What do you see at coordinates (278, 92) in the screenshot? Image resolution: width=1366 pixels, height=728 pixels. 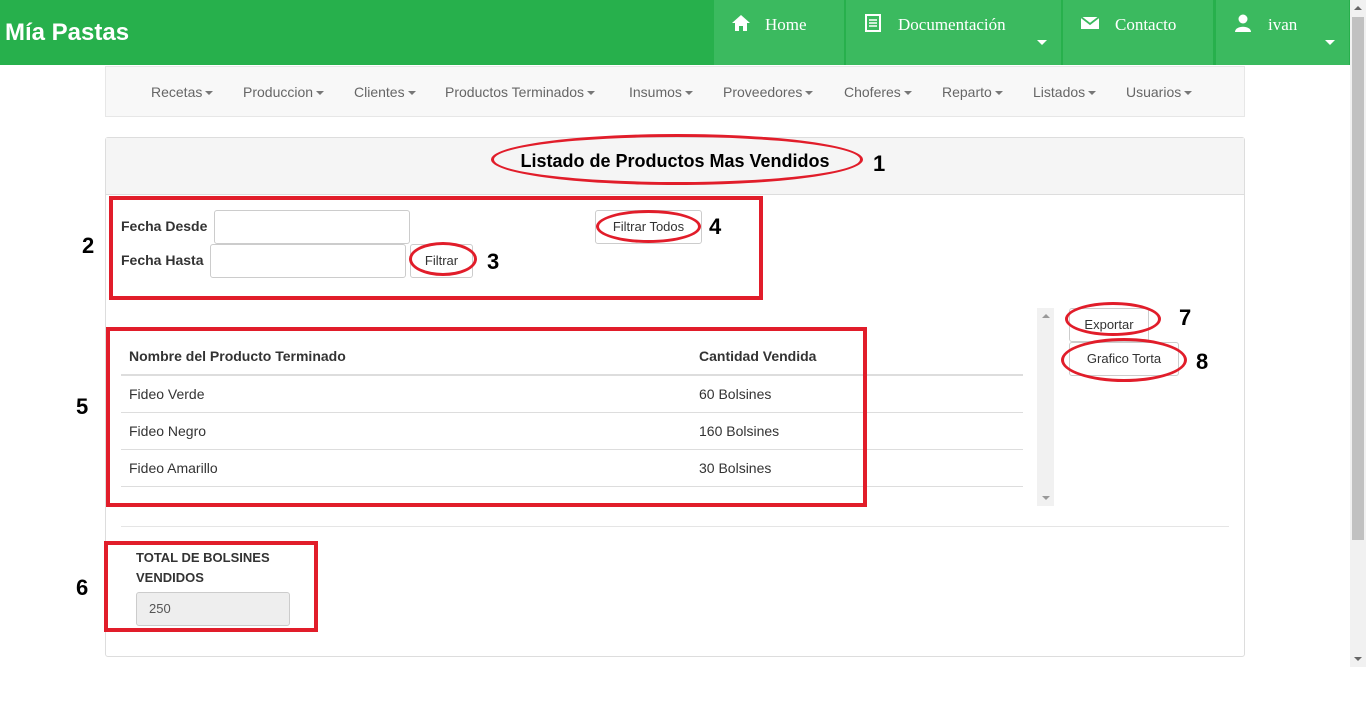 I see `subnav-produccion-label: Produccion` at bounding box center [278, 92].